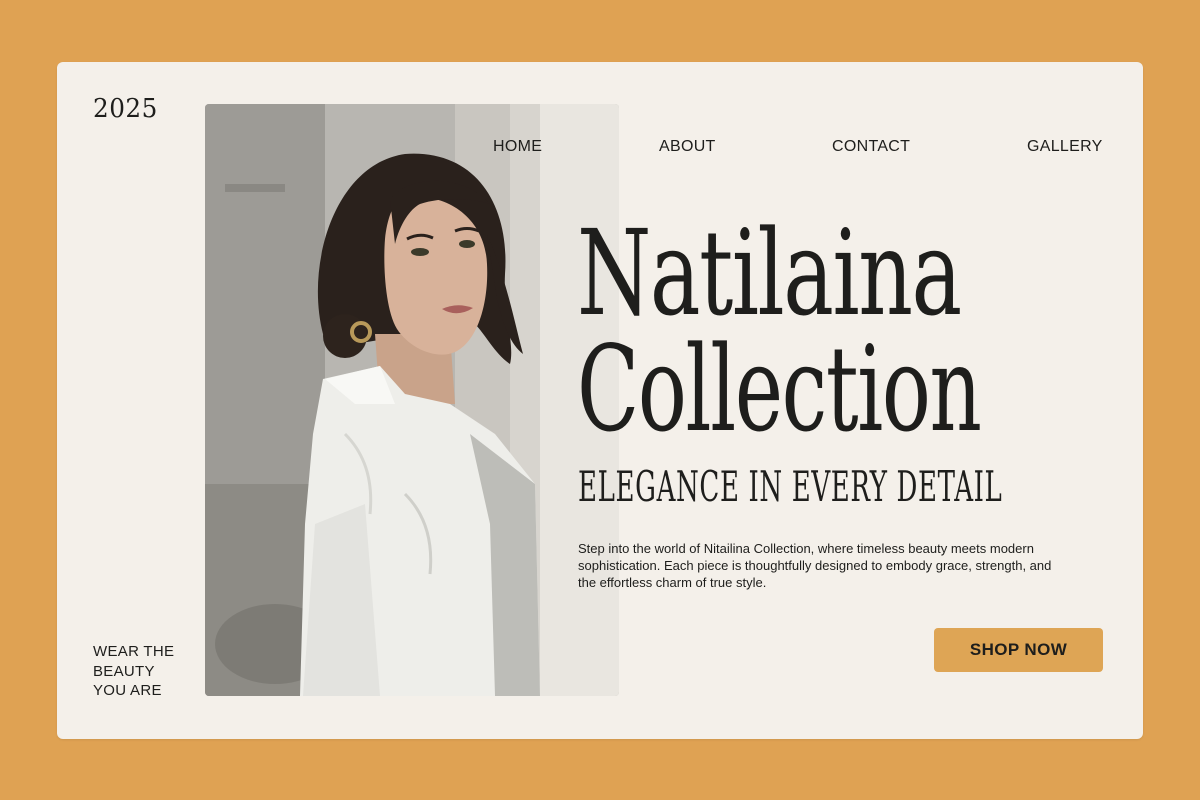 Image resolution: width=1200 pixels, height=800 pixels. I want to click on nav-contact-link: CONTACT, so click(871, 147).